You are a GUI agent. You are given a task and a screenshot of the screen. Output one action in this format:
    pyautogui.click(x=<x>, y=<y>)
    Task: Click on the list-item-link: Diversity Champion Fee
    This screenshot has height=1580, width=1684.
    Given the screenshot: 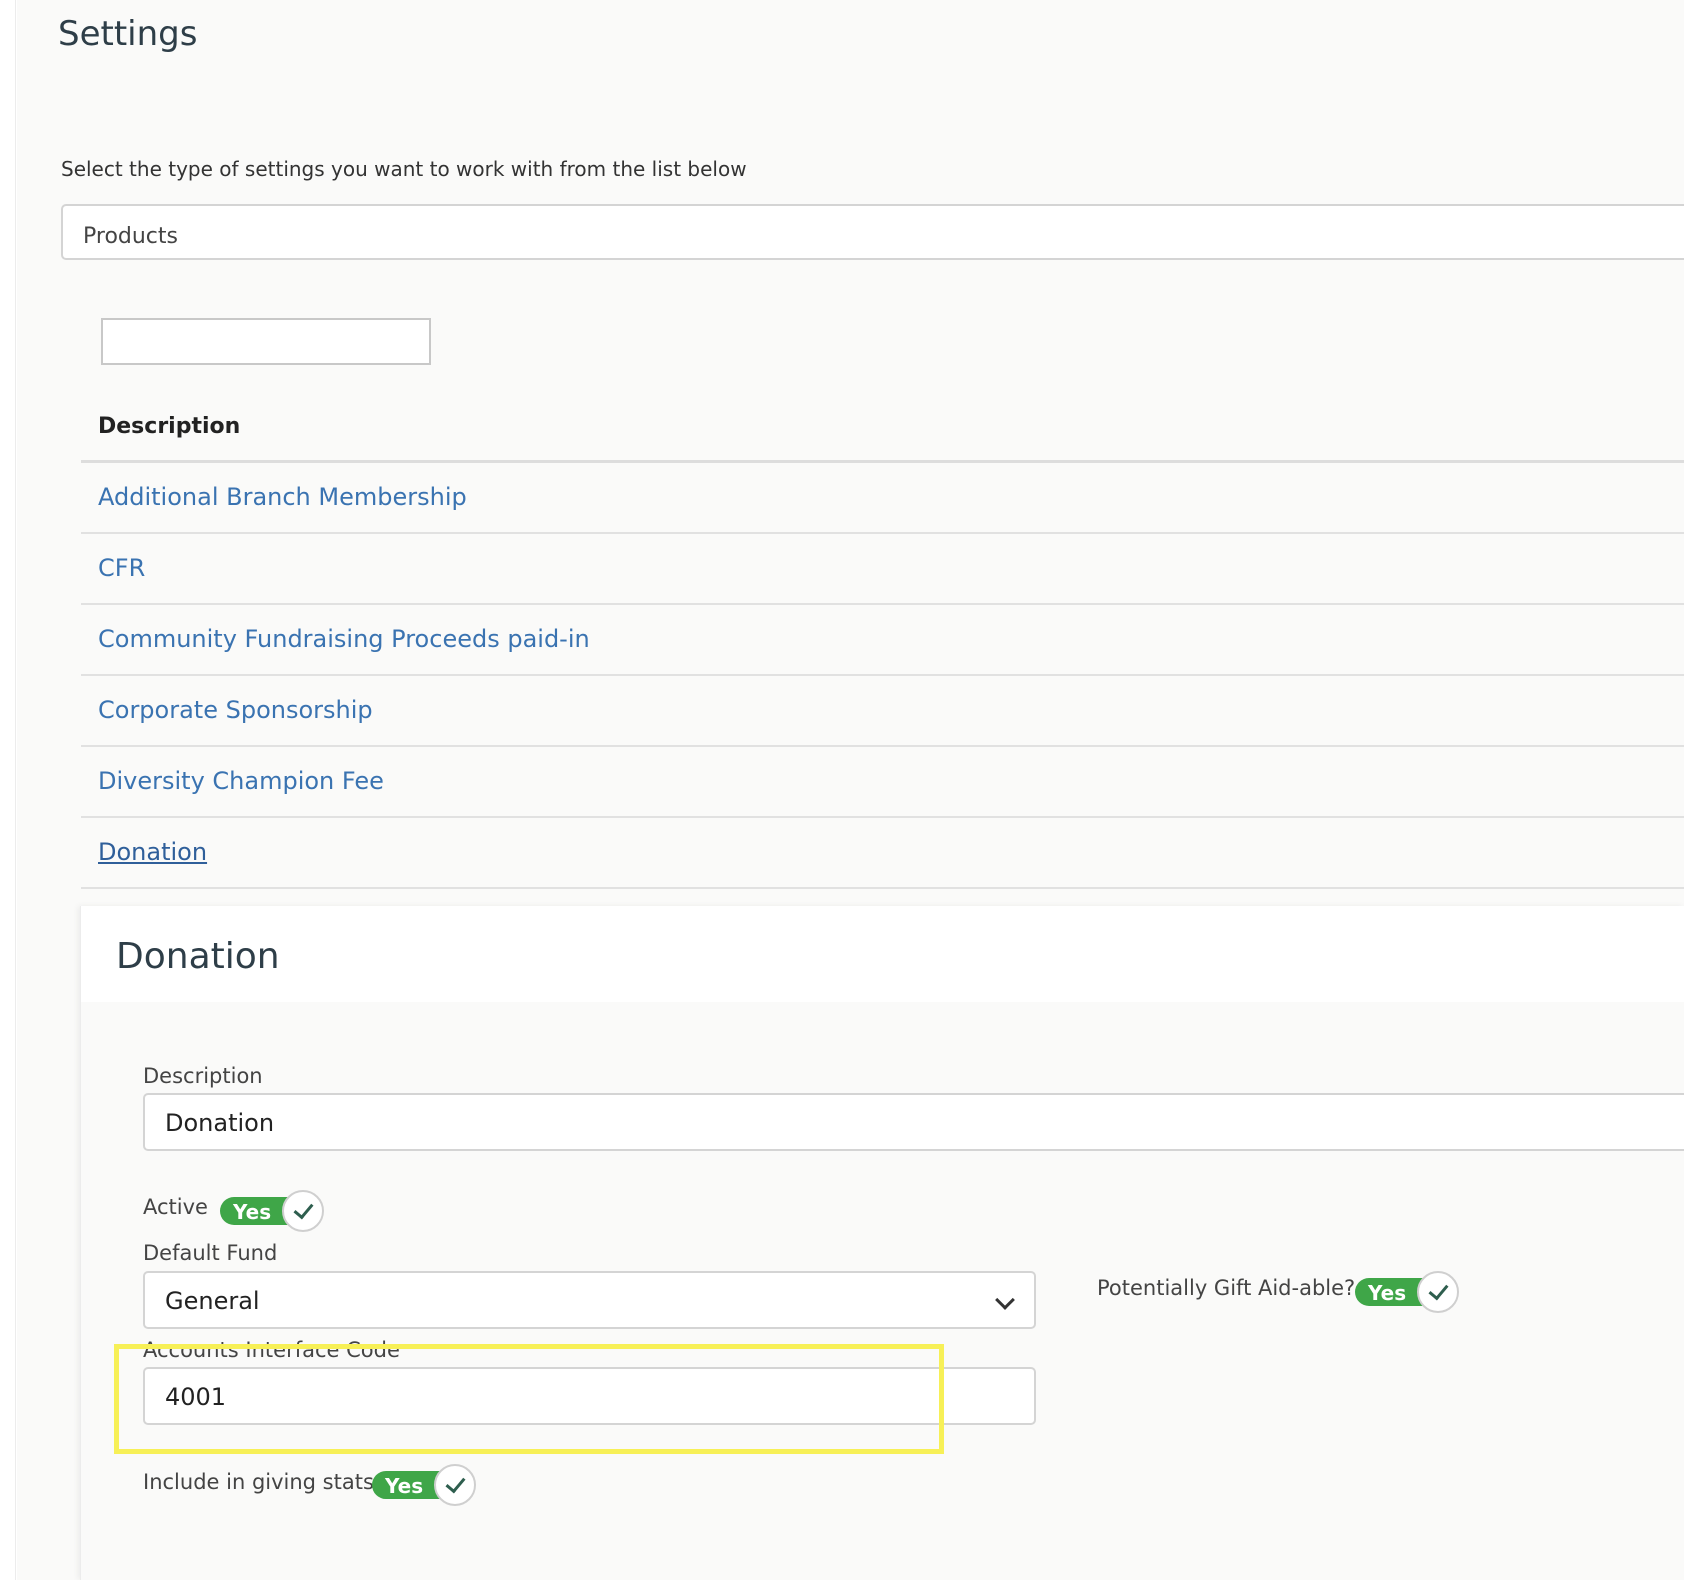 What is the action you would take?
    pyautogui.click(x=241, y=781)
    